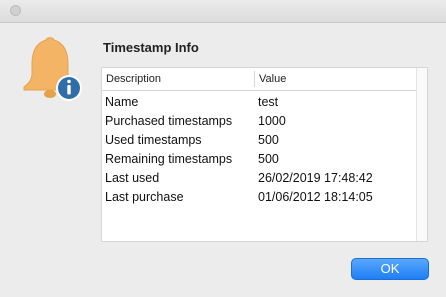 This screenshot has width=446, height=297. I want to click on column-header-description: Description, so click(133, 79).